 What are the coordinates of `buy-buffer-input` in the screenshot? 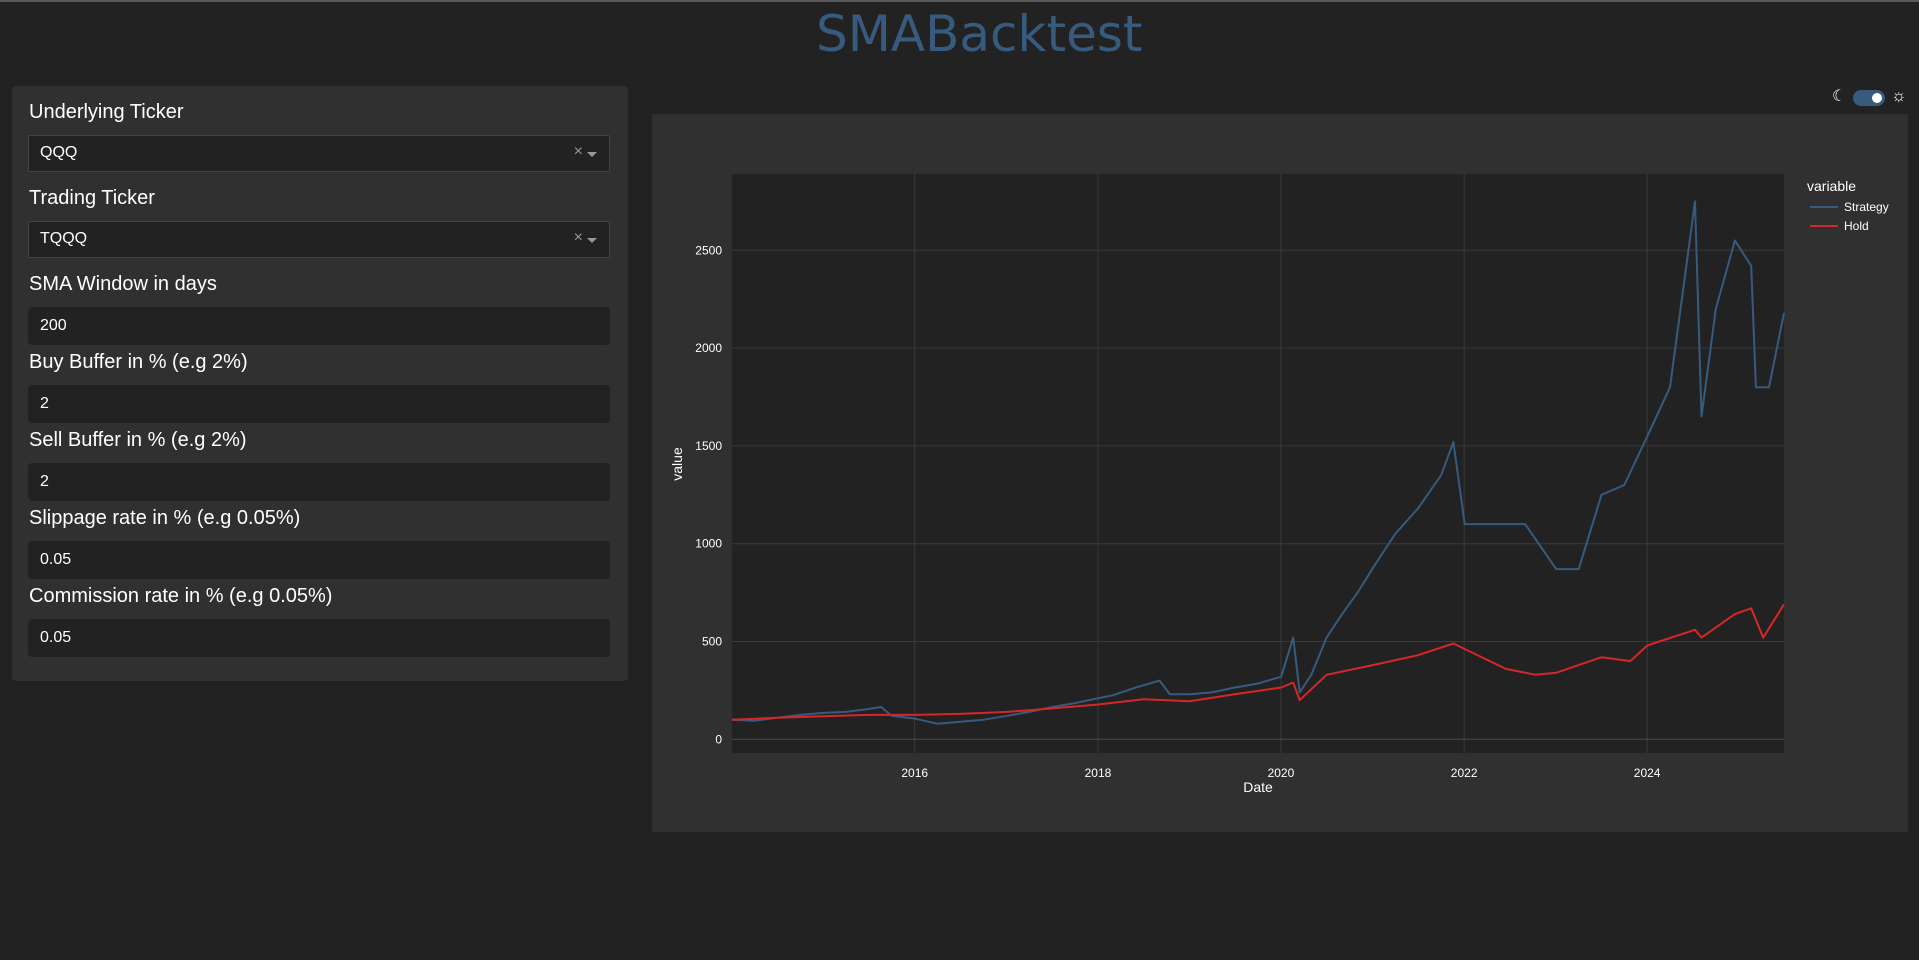 It's located at (319, 404).